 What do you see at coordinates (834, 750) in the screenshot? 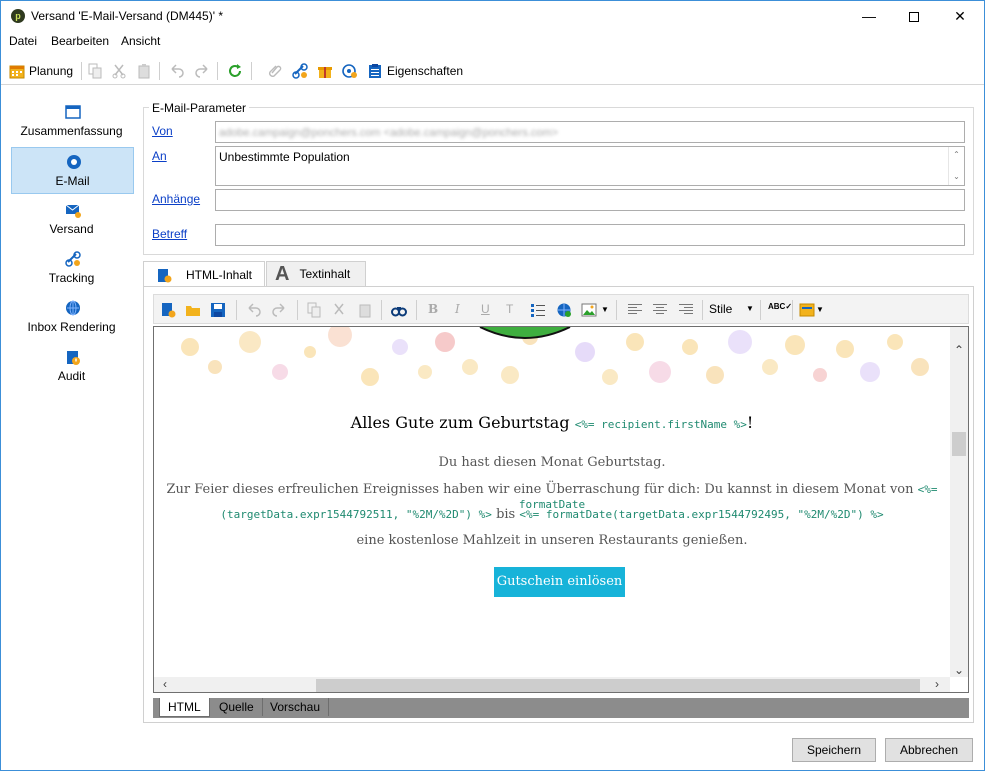
I see `save-button: Speichern` at bounding box center [834, 750].